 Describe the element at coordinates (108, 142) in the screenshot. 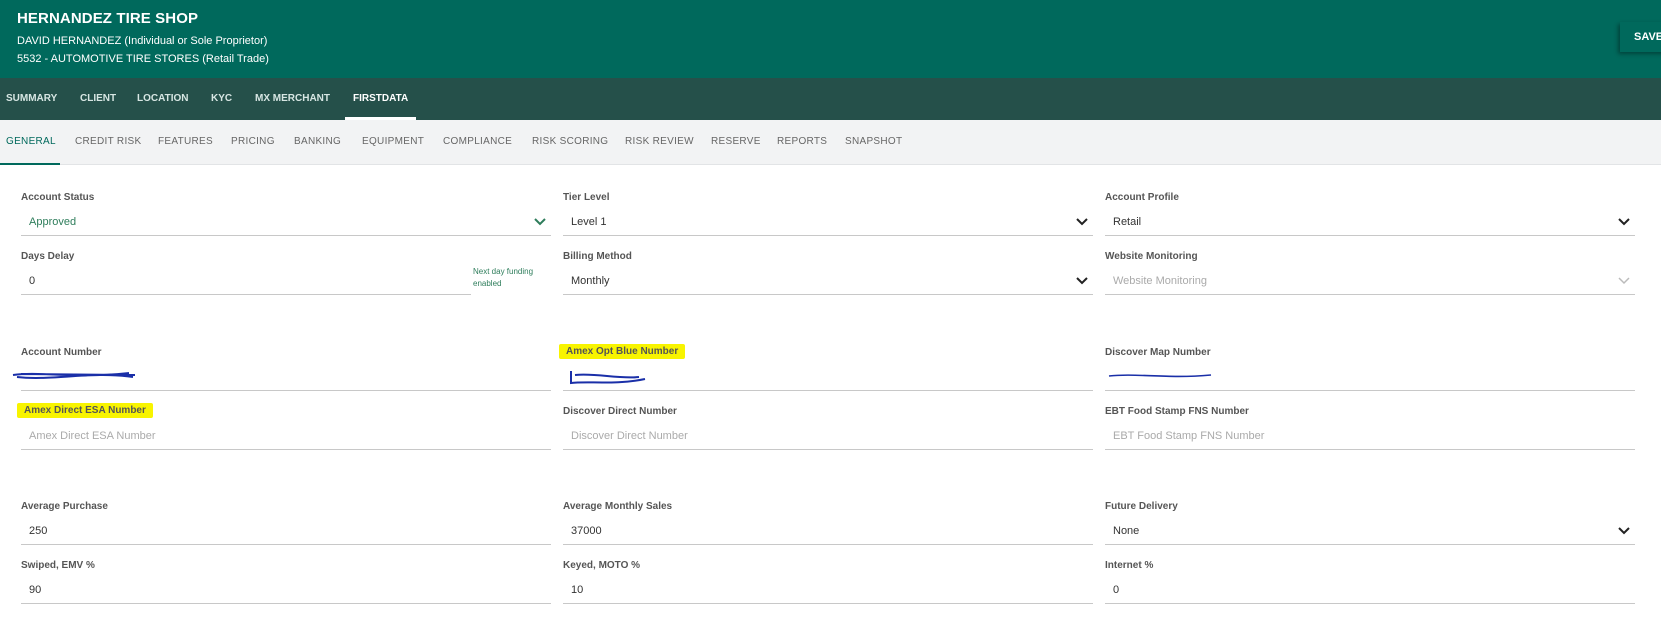

I see `subtab-credit-risk: CREDIT RISK` at that location.